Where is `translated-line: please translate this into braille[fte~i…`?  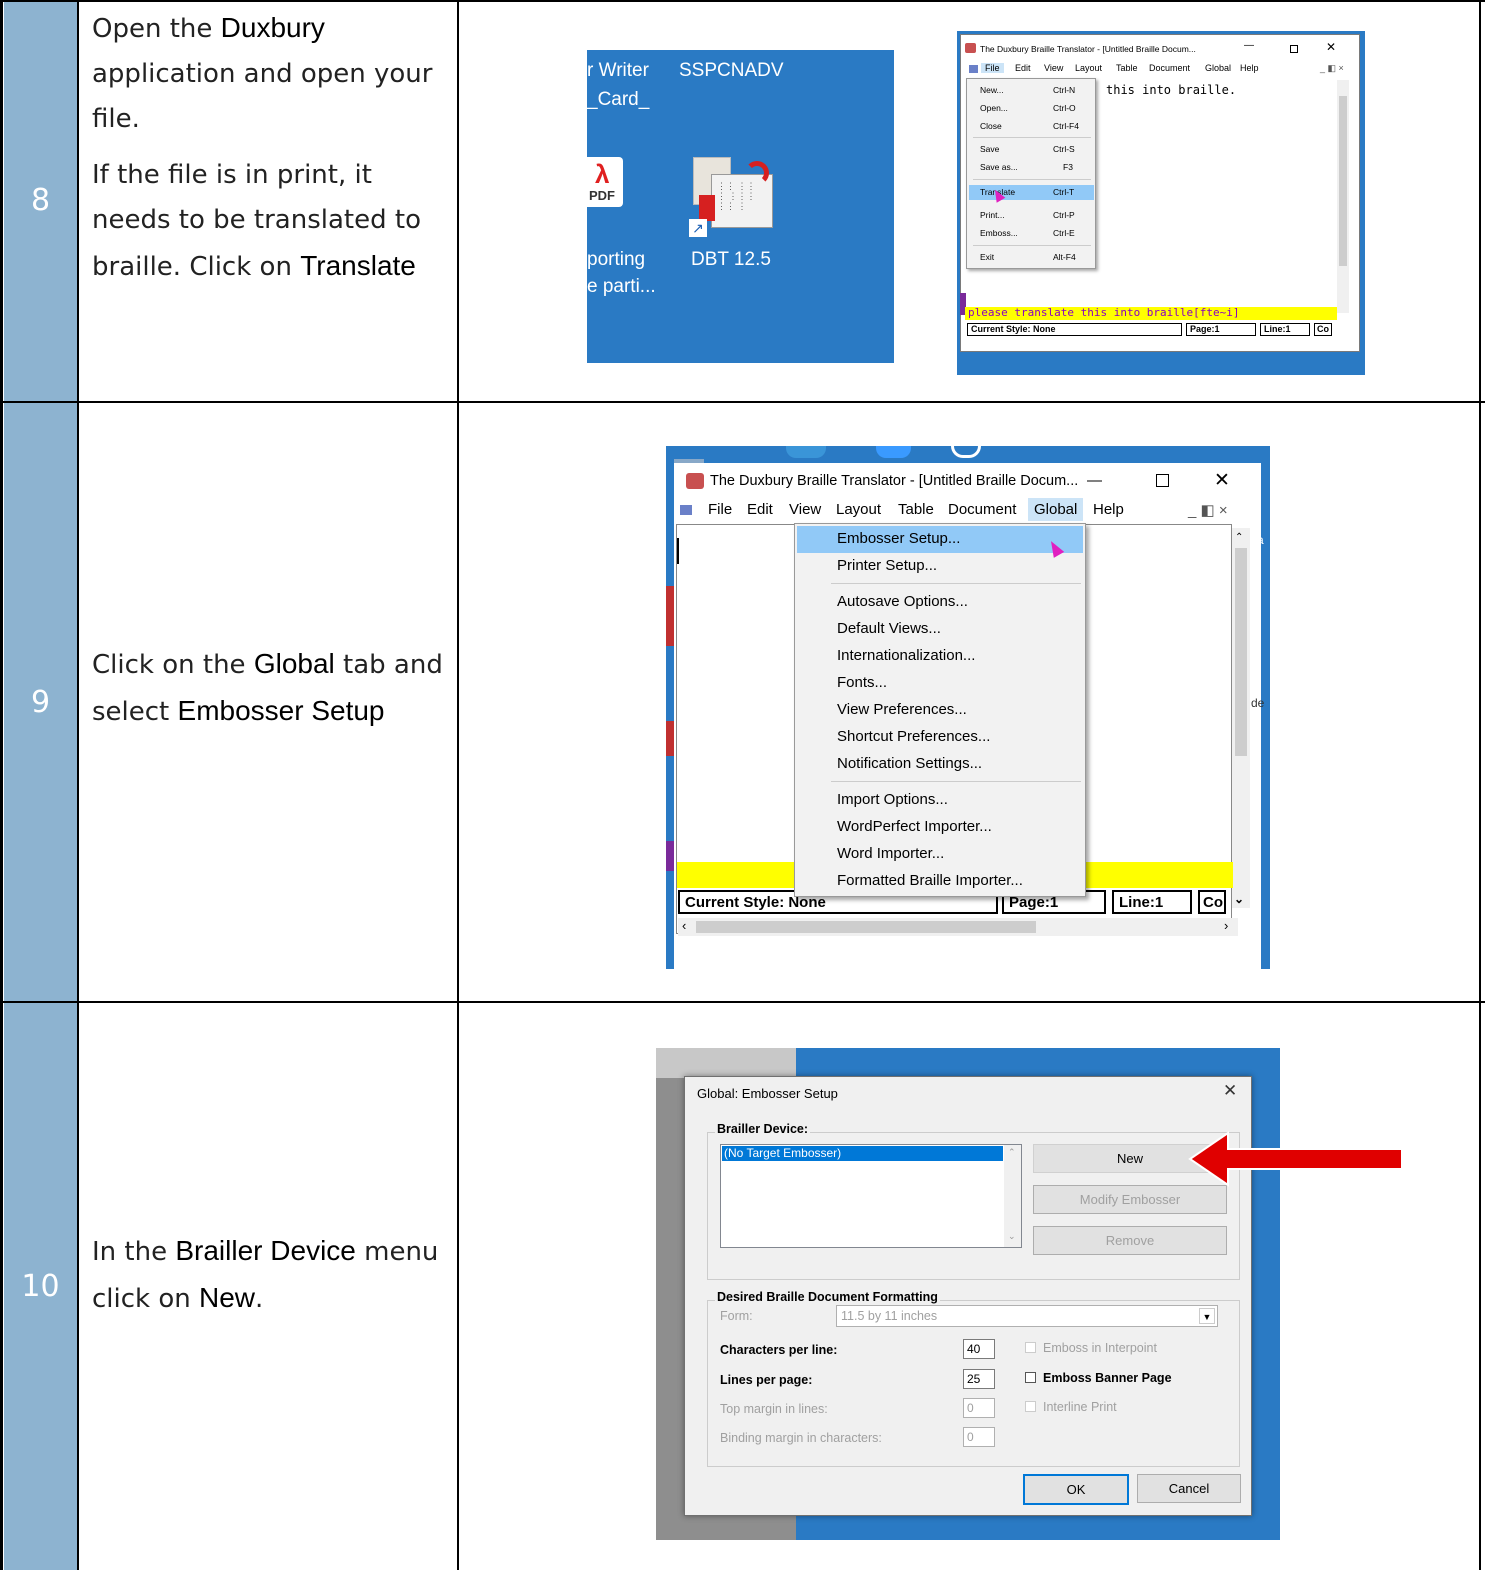 translated-line: please translate this into braille[fte~i… is located at coordinates (1151, 313).